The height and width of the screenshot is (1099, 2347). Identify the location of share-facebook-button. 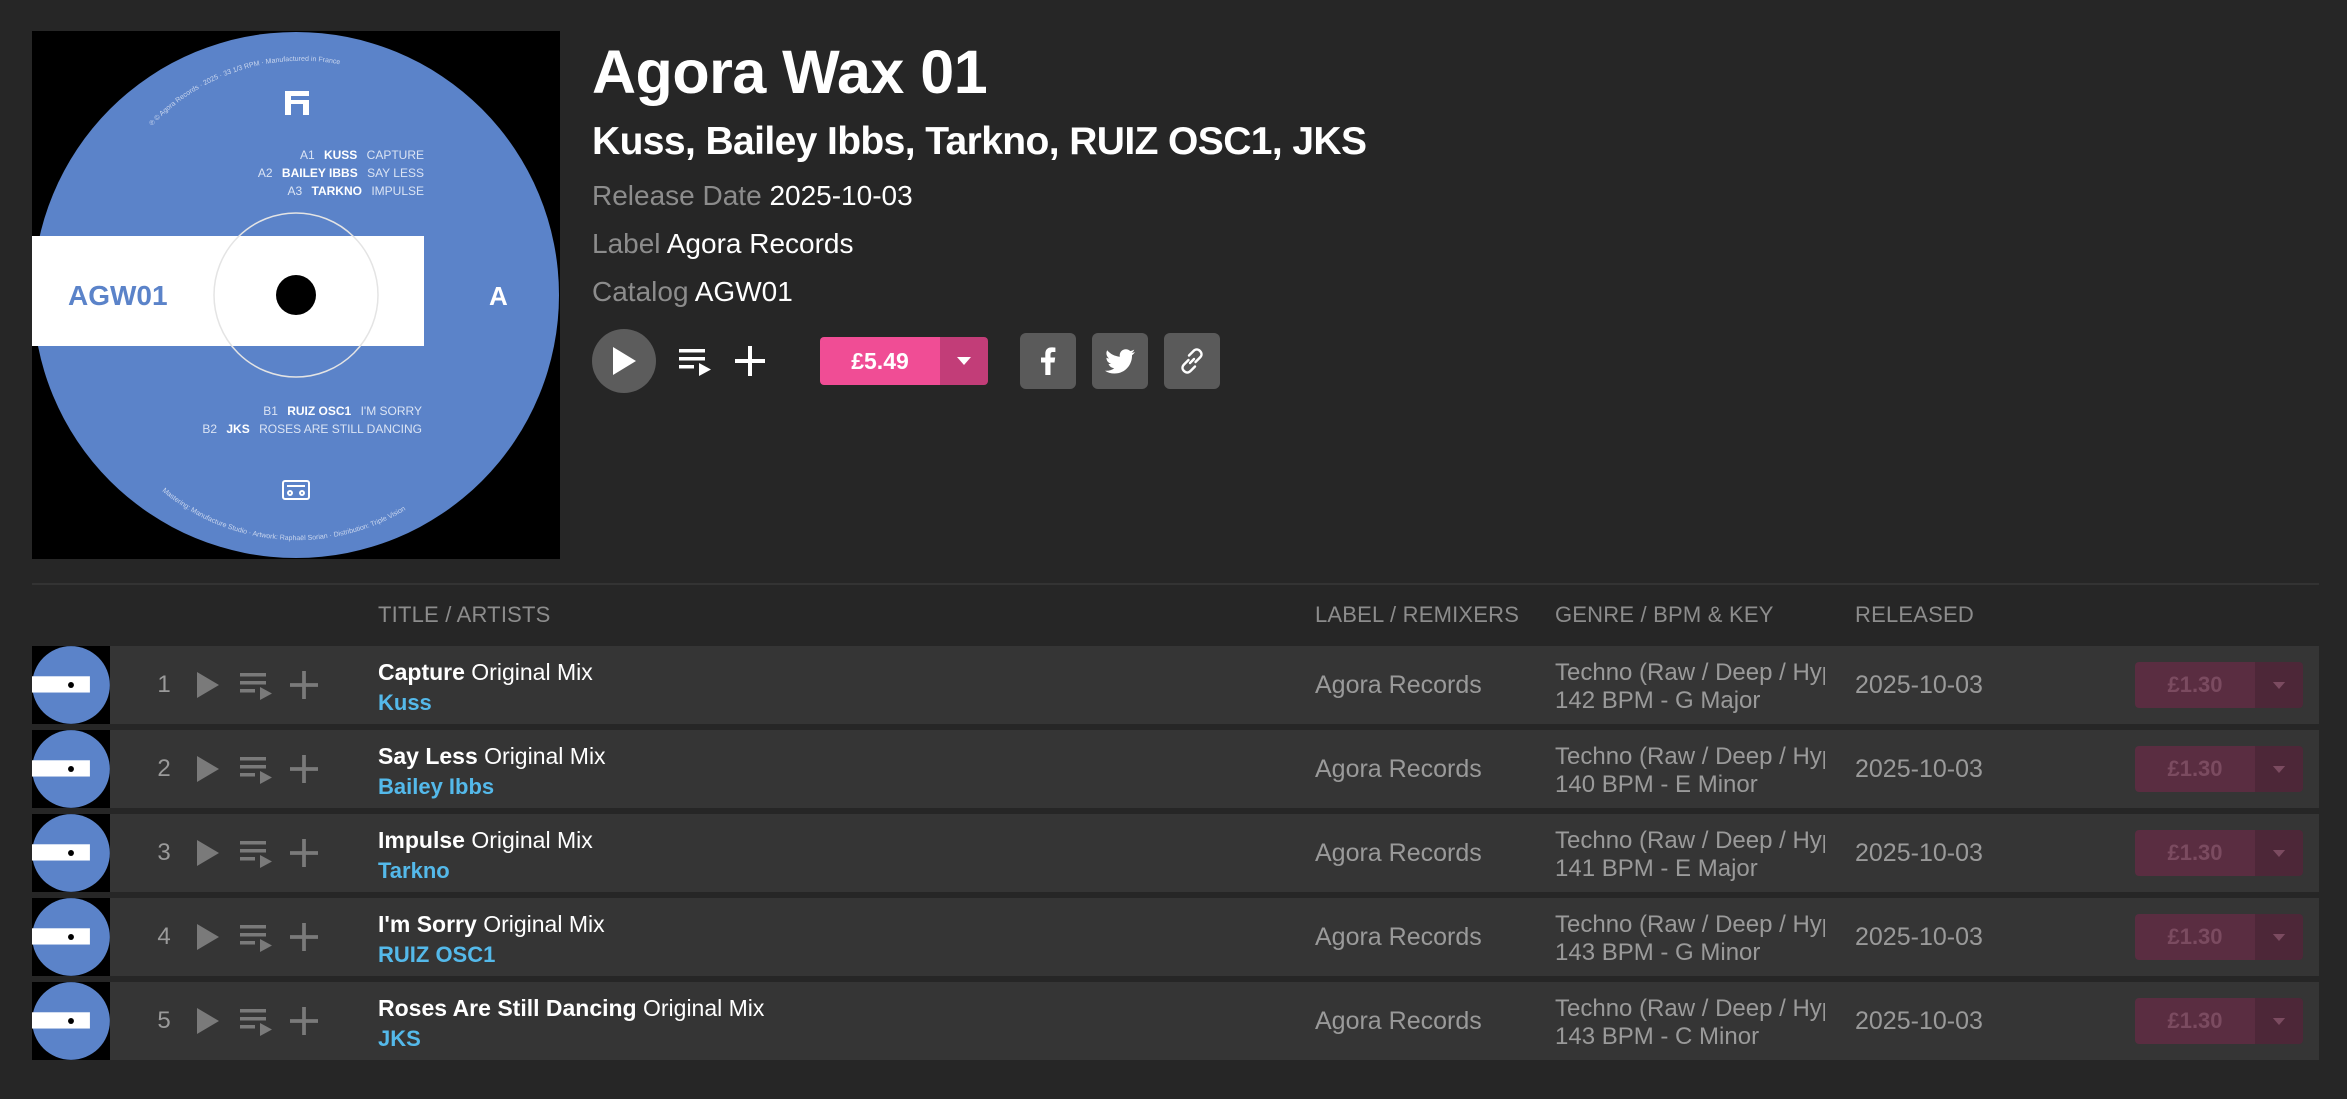
(1048, 361).